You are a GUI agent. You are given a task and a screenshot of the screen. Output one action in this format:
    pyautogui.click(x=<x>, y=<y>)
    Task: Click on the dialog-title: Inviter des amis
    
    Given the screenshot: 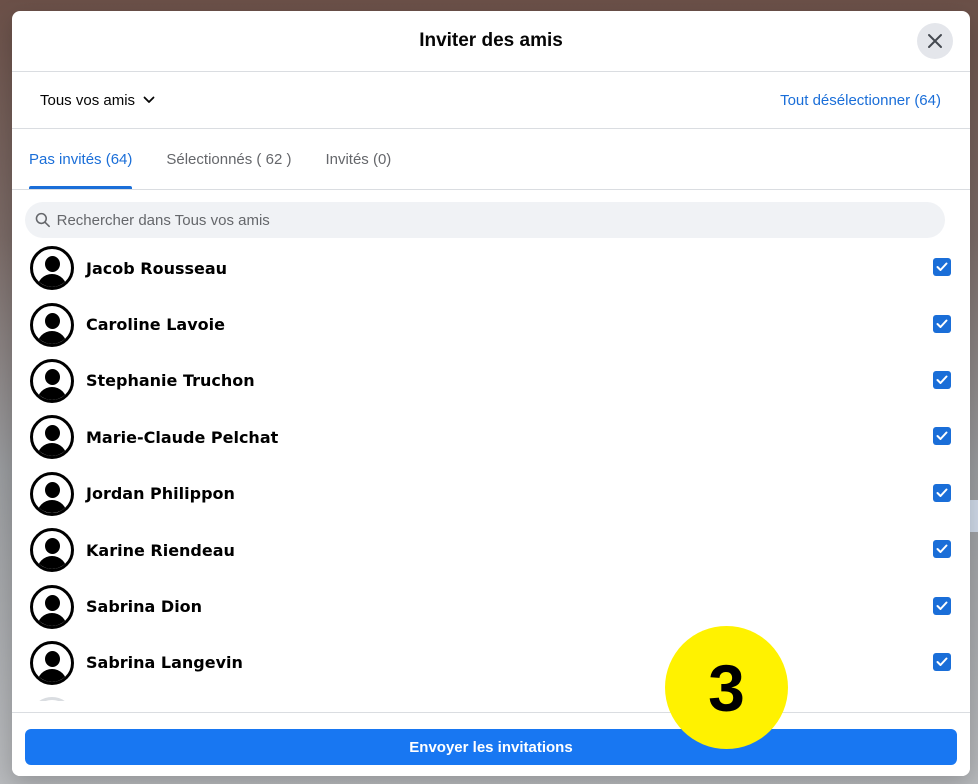 What is the action you would take?
    pyautogui.click(x=491, y=40)
    